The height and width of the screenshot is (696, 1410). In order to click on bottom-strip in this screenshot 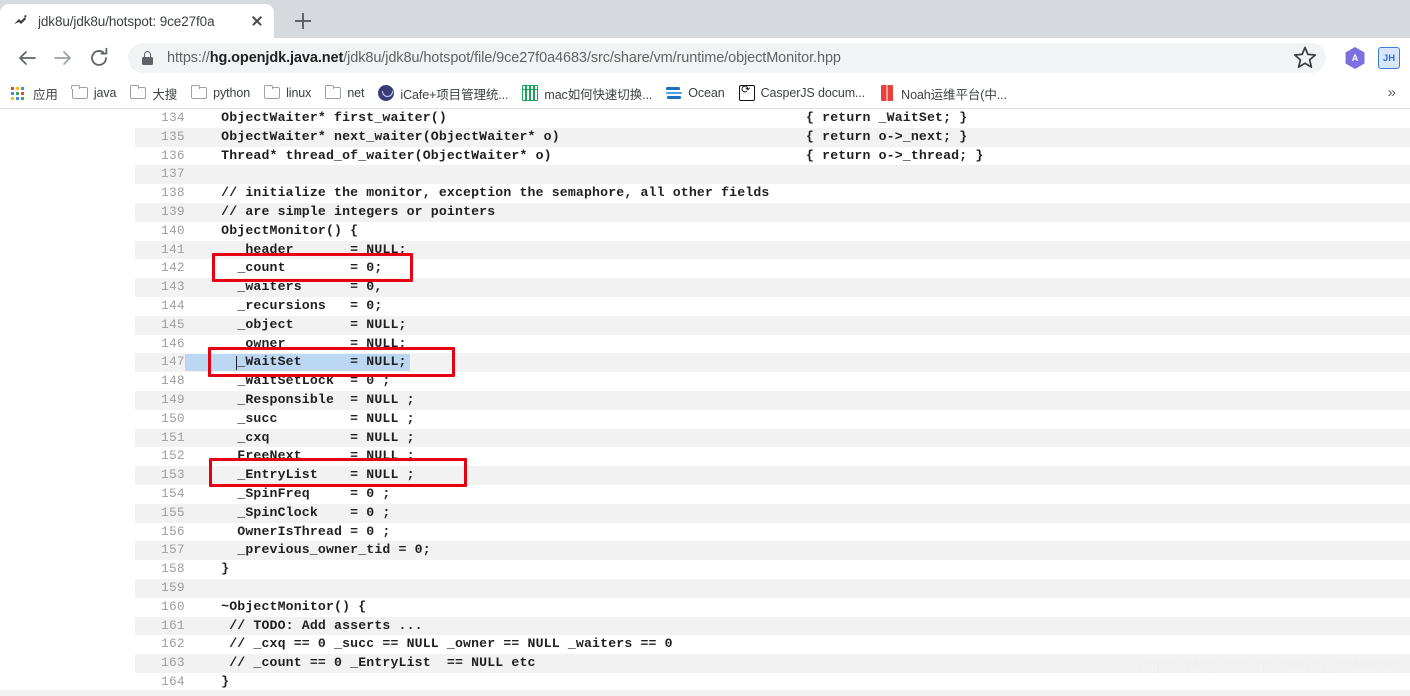, I will do `click(705, 693)`.